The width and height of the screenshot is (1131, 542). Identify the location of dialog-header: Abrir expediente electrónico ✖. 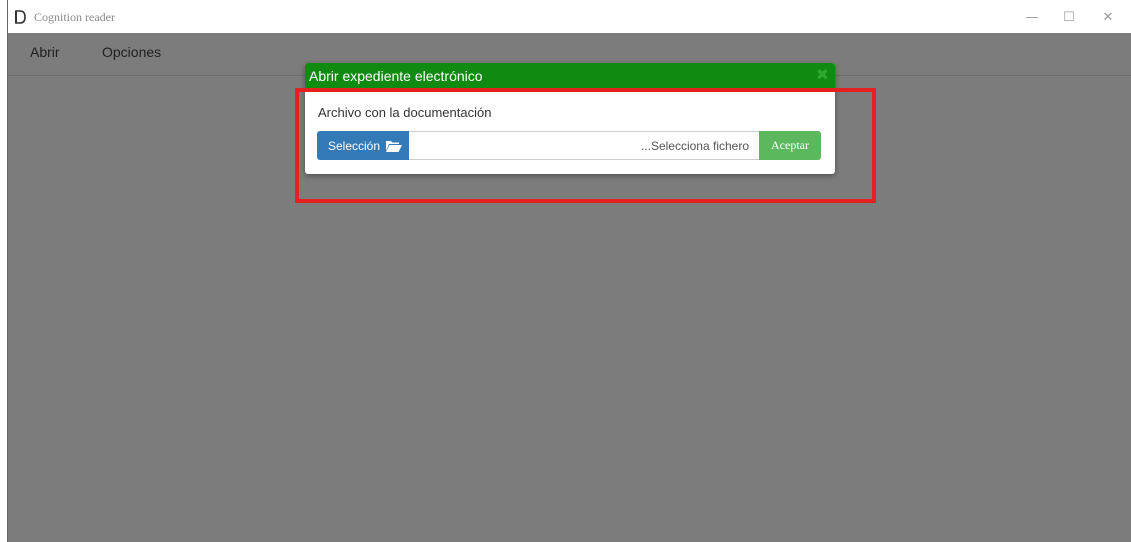
(570, 75).